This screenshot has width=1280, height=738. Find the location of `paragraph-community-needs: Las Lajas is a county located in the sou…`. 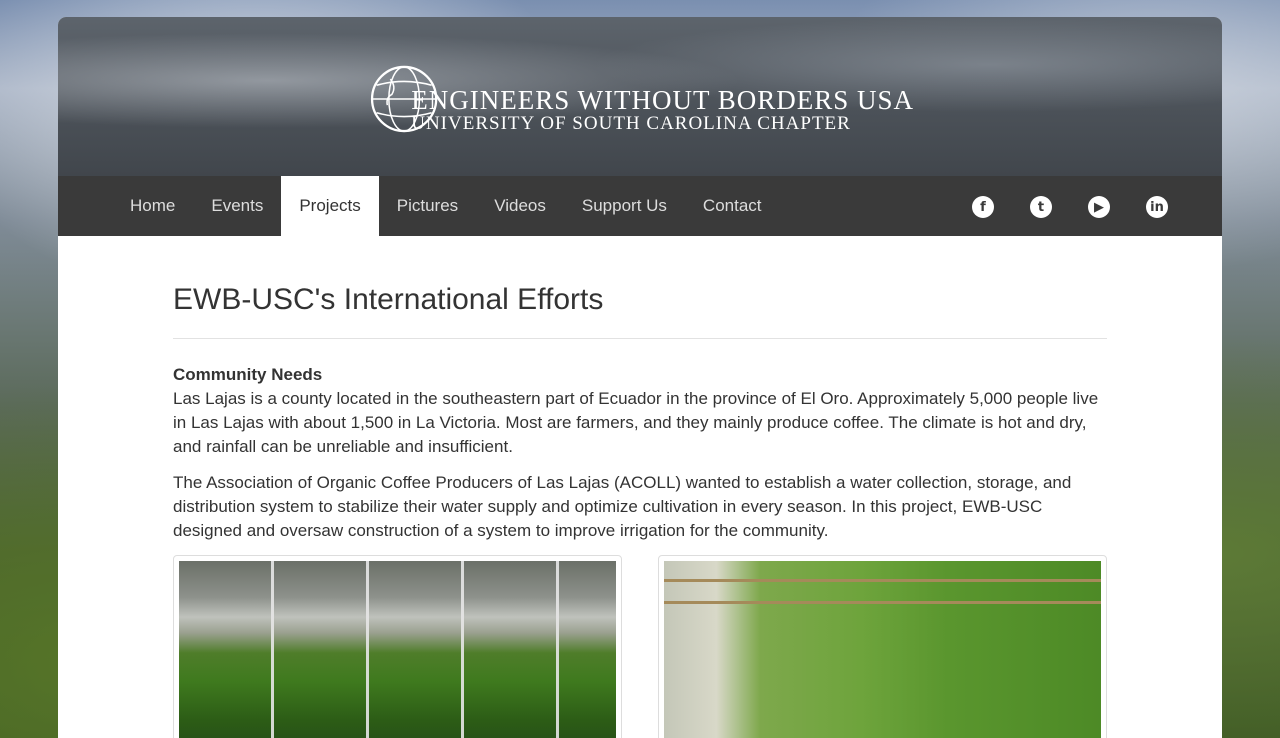

paragraph-community-needs: Las Lajas is a county located in the sou… is located at coordinates (636, 422).